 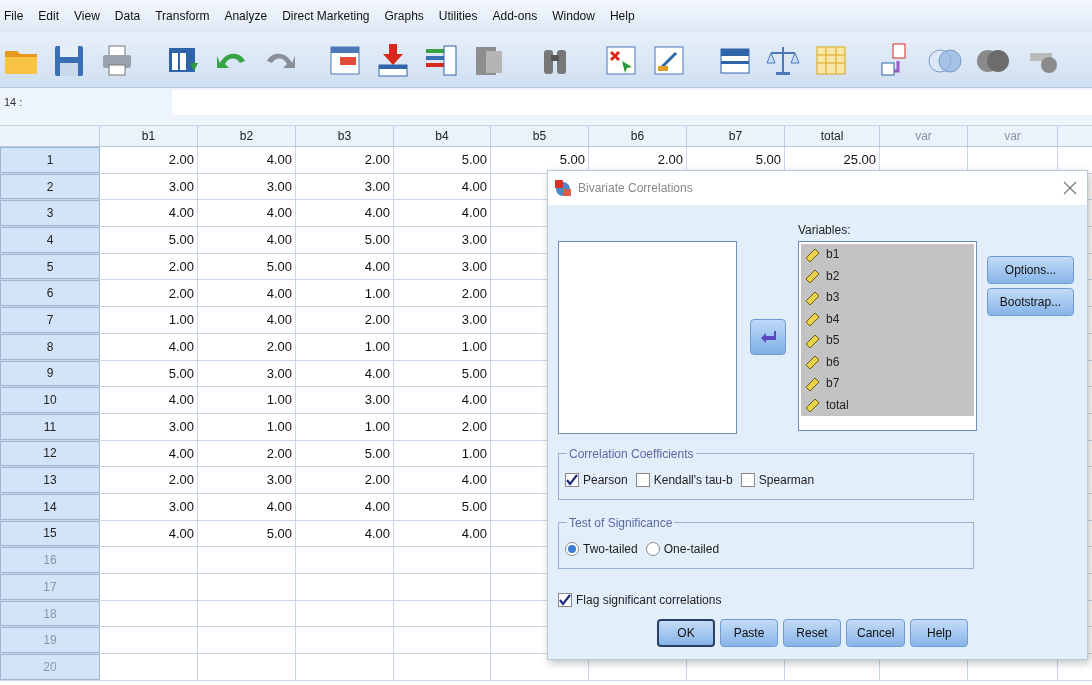 What do you see at coordinates (247, 136) in the screenshot?
I see `column-header: b2` at bounding box center [247, 136].